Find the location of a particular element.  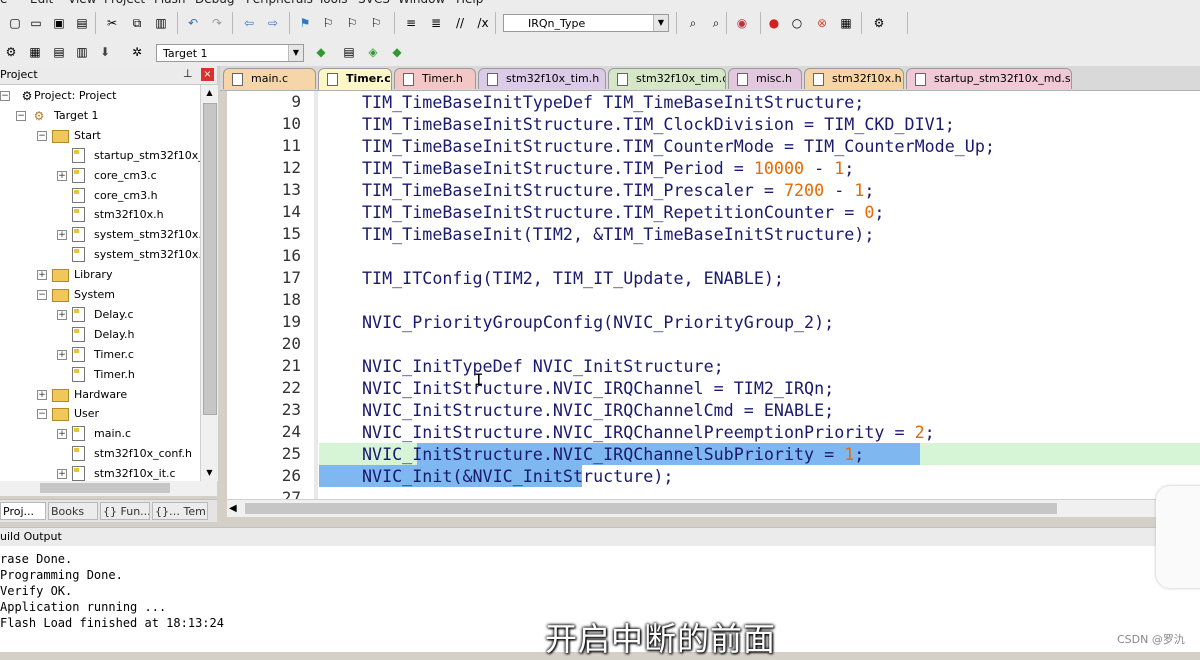

breakpoint-icon: ● is located at coordinates (774, 23).